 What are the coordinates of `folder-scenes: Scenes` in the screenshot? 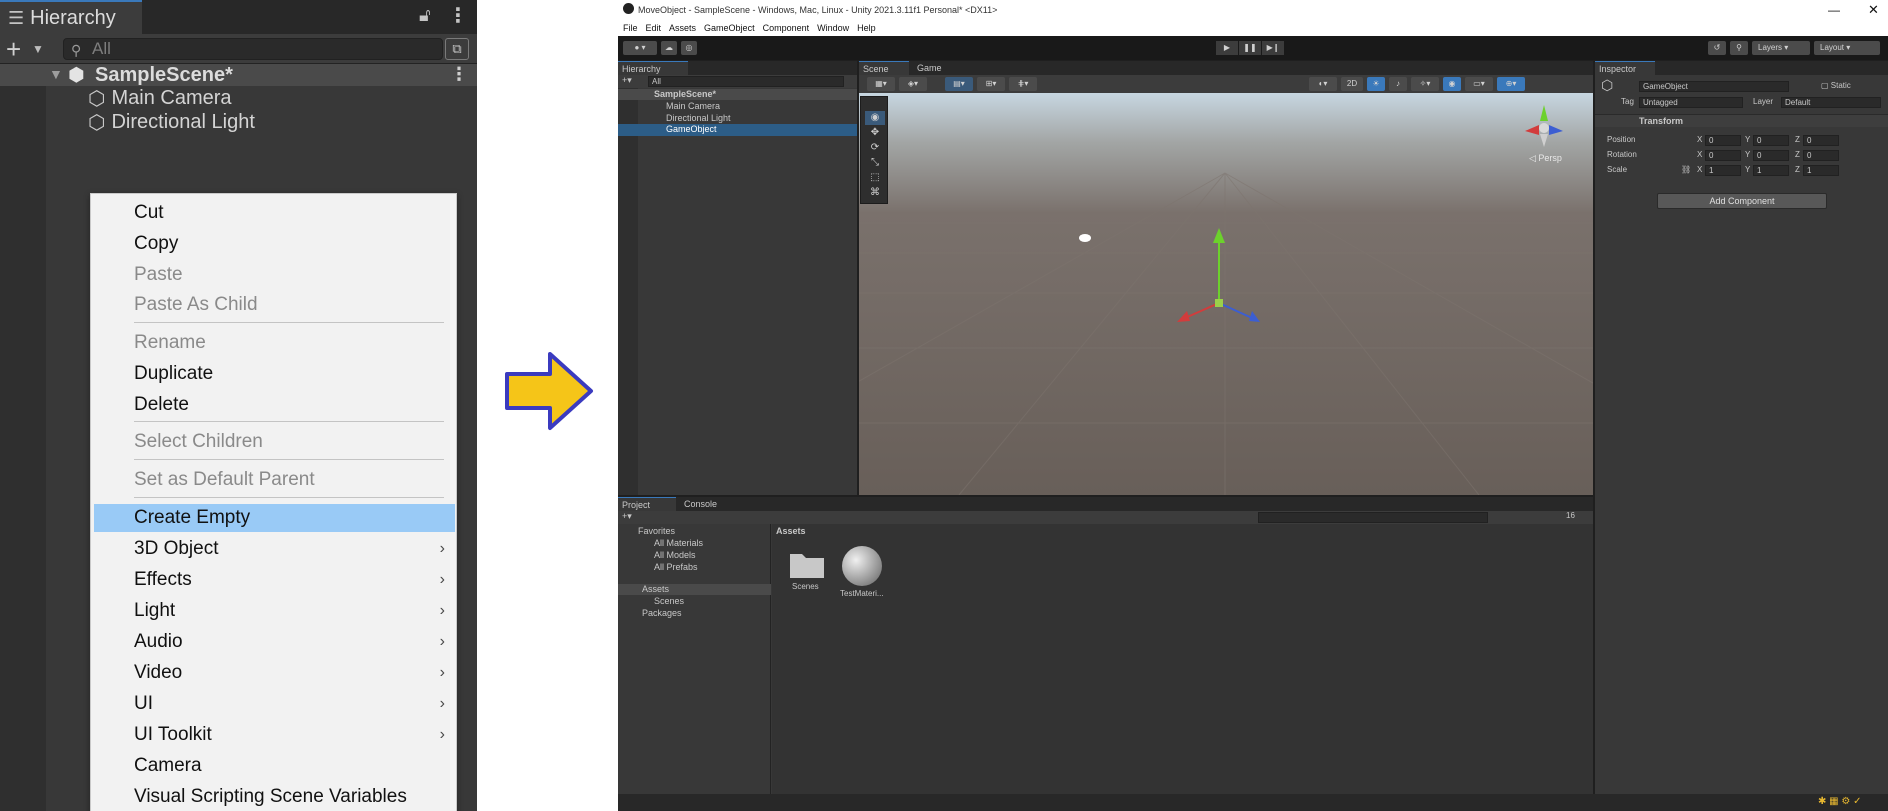 It's located at (669, 601).